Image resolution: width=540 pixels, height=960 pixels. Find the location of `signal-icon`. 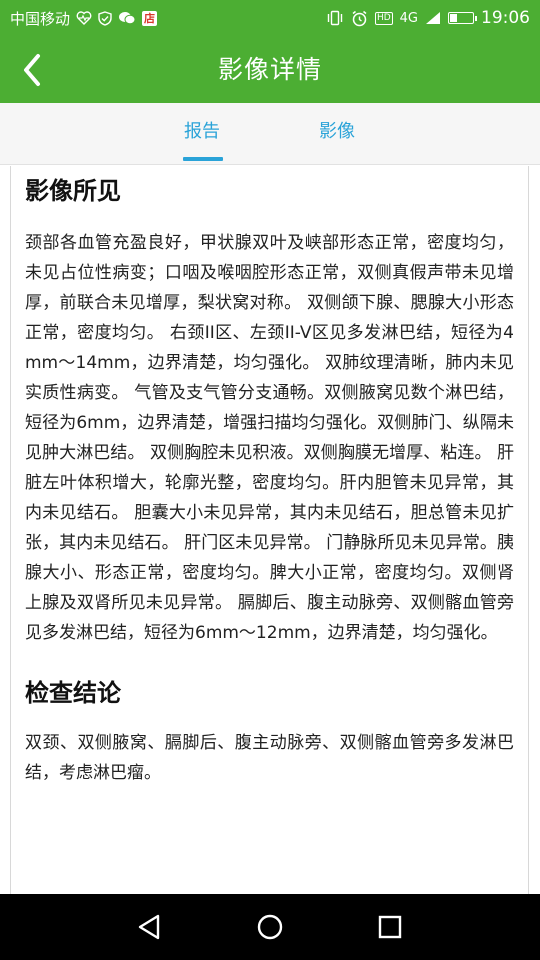

signal-icon is located at coordinates (433, 18).